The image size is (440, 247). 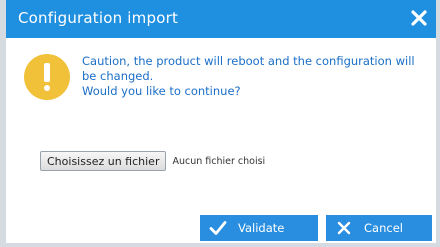 I want to click on warning-icon, so click(x=47, y=77).